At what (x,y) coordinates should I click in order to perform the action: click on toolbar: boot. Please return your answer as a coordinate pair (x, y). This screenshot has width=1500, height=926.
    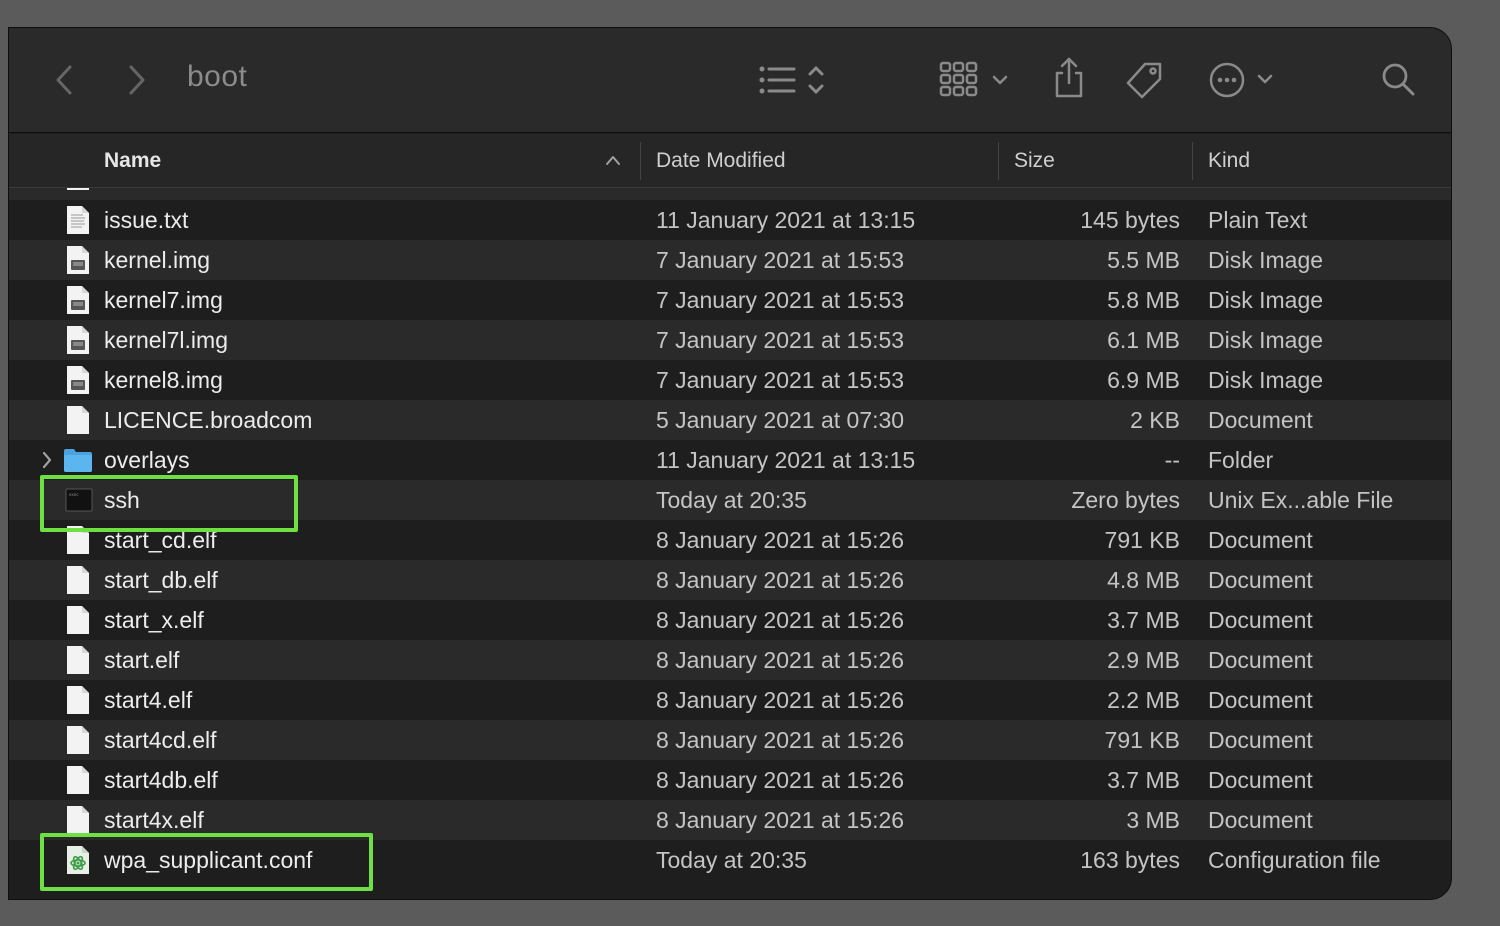
    Looking at the image, I should click on (730, 80).